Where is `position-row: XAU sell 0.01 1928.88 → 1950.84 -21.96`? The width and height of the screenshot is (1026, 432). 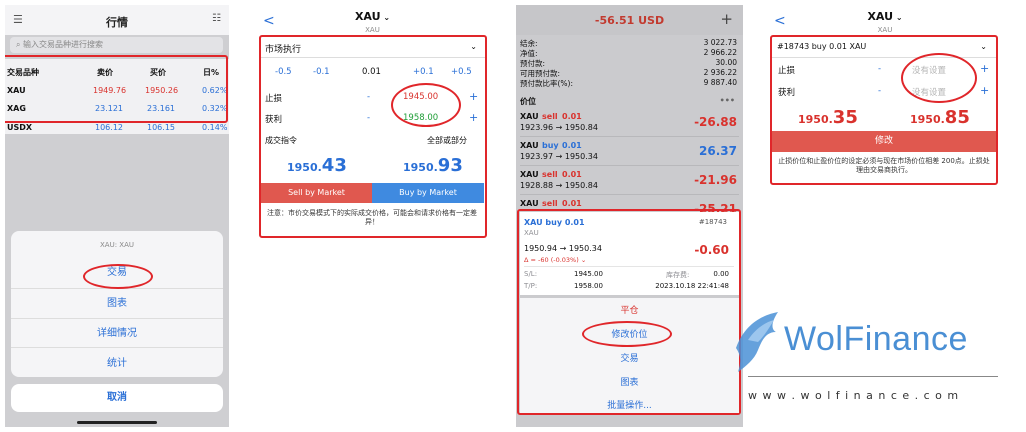 position-row: XAU sell 0.01 1928.88 → 1950.84 -21.96 is located at coordinates (629, 180).